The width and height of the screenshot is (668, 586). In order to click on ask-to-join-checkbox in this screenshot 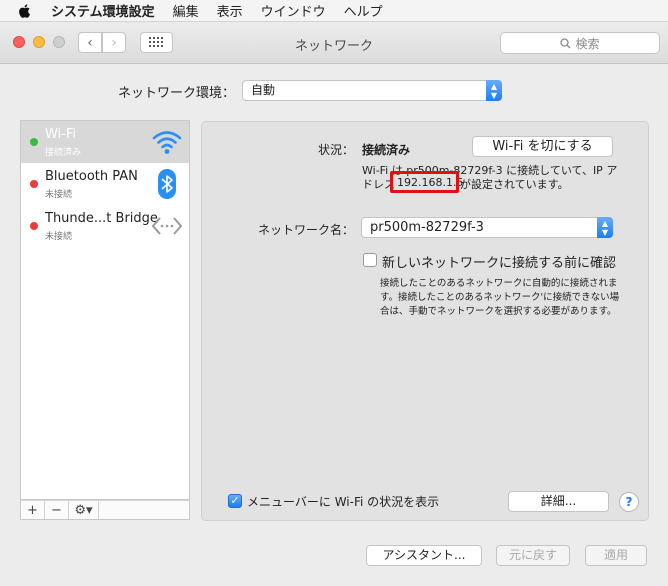, I will do `click(370, 260)`.